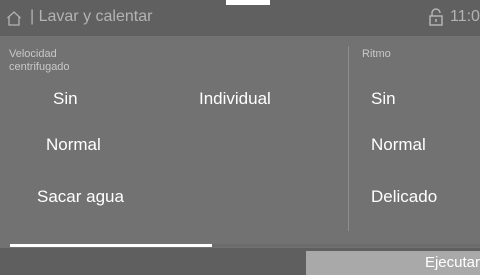  I want to click on home-icon, so click(14, 18).